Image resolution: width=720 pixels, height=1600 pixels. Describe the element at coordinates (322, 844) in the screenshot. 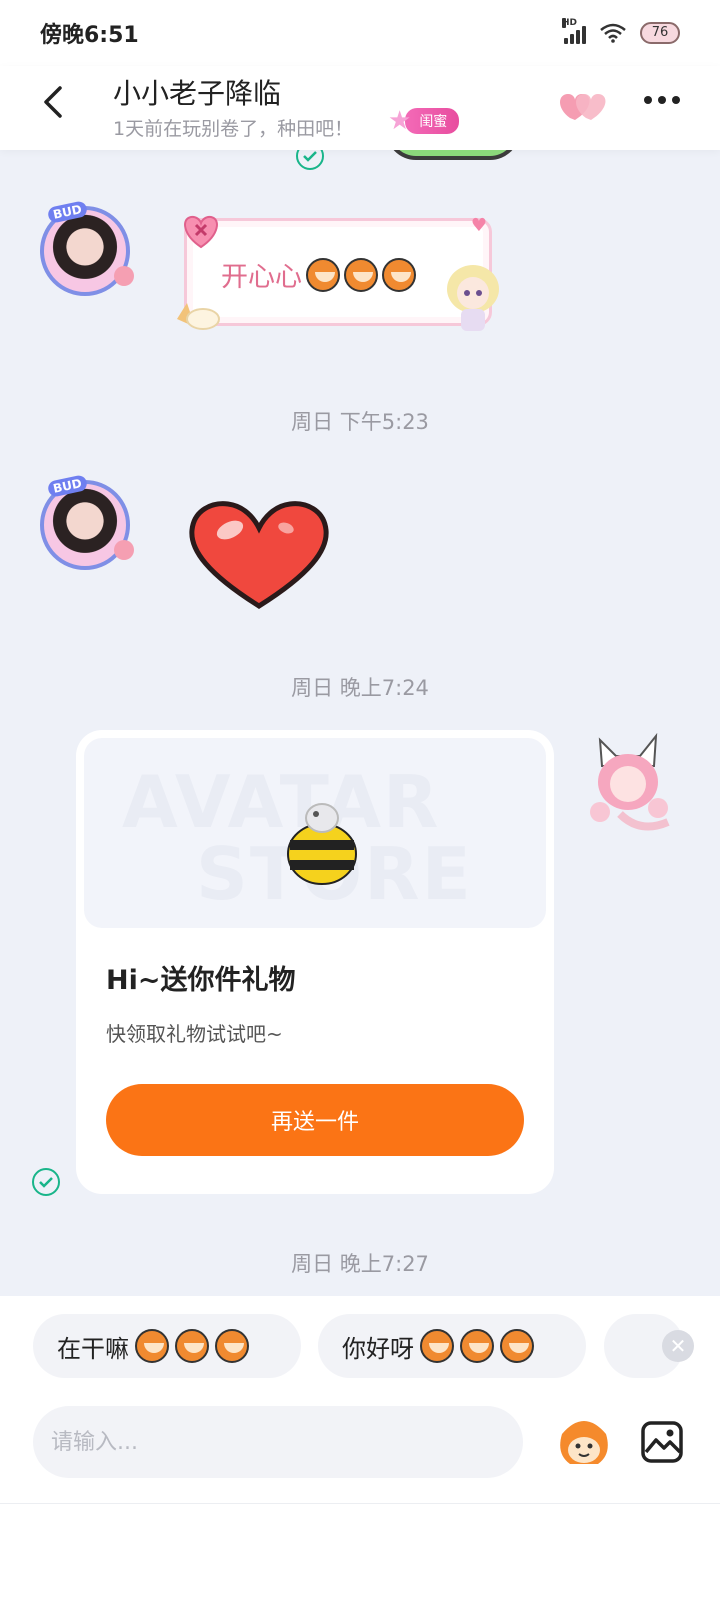

I see `bee-gift-icon` at that location.